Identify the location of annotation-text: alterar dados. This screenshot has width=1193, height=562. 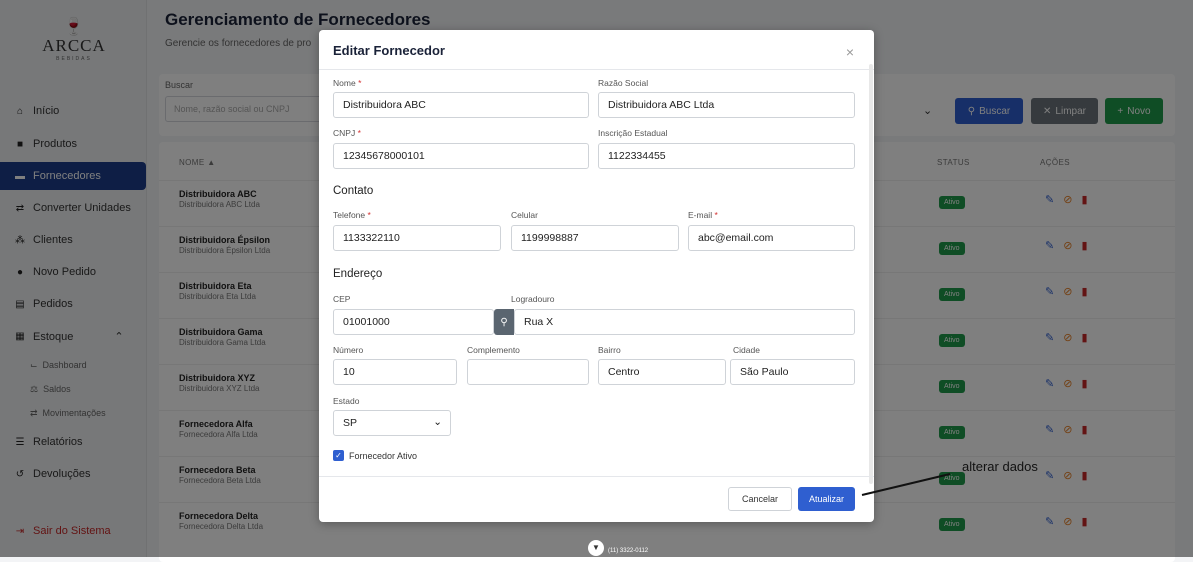
(1000, 466).